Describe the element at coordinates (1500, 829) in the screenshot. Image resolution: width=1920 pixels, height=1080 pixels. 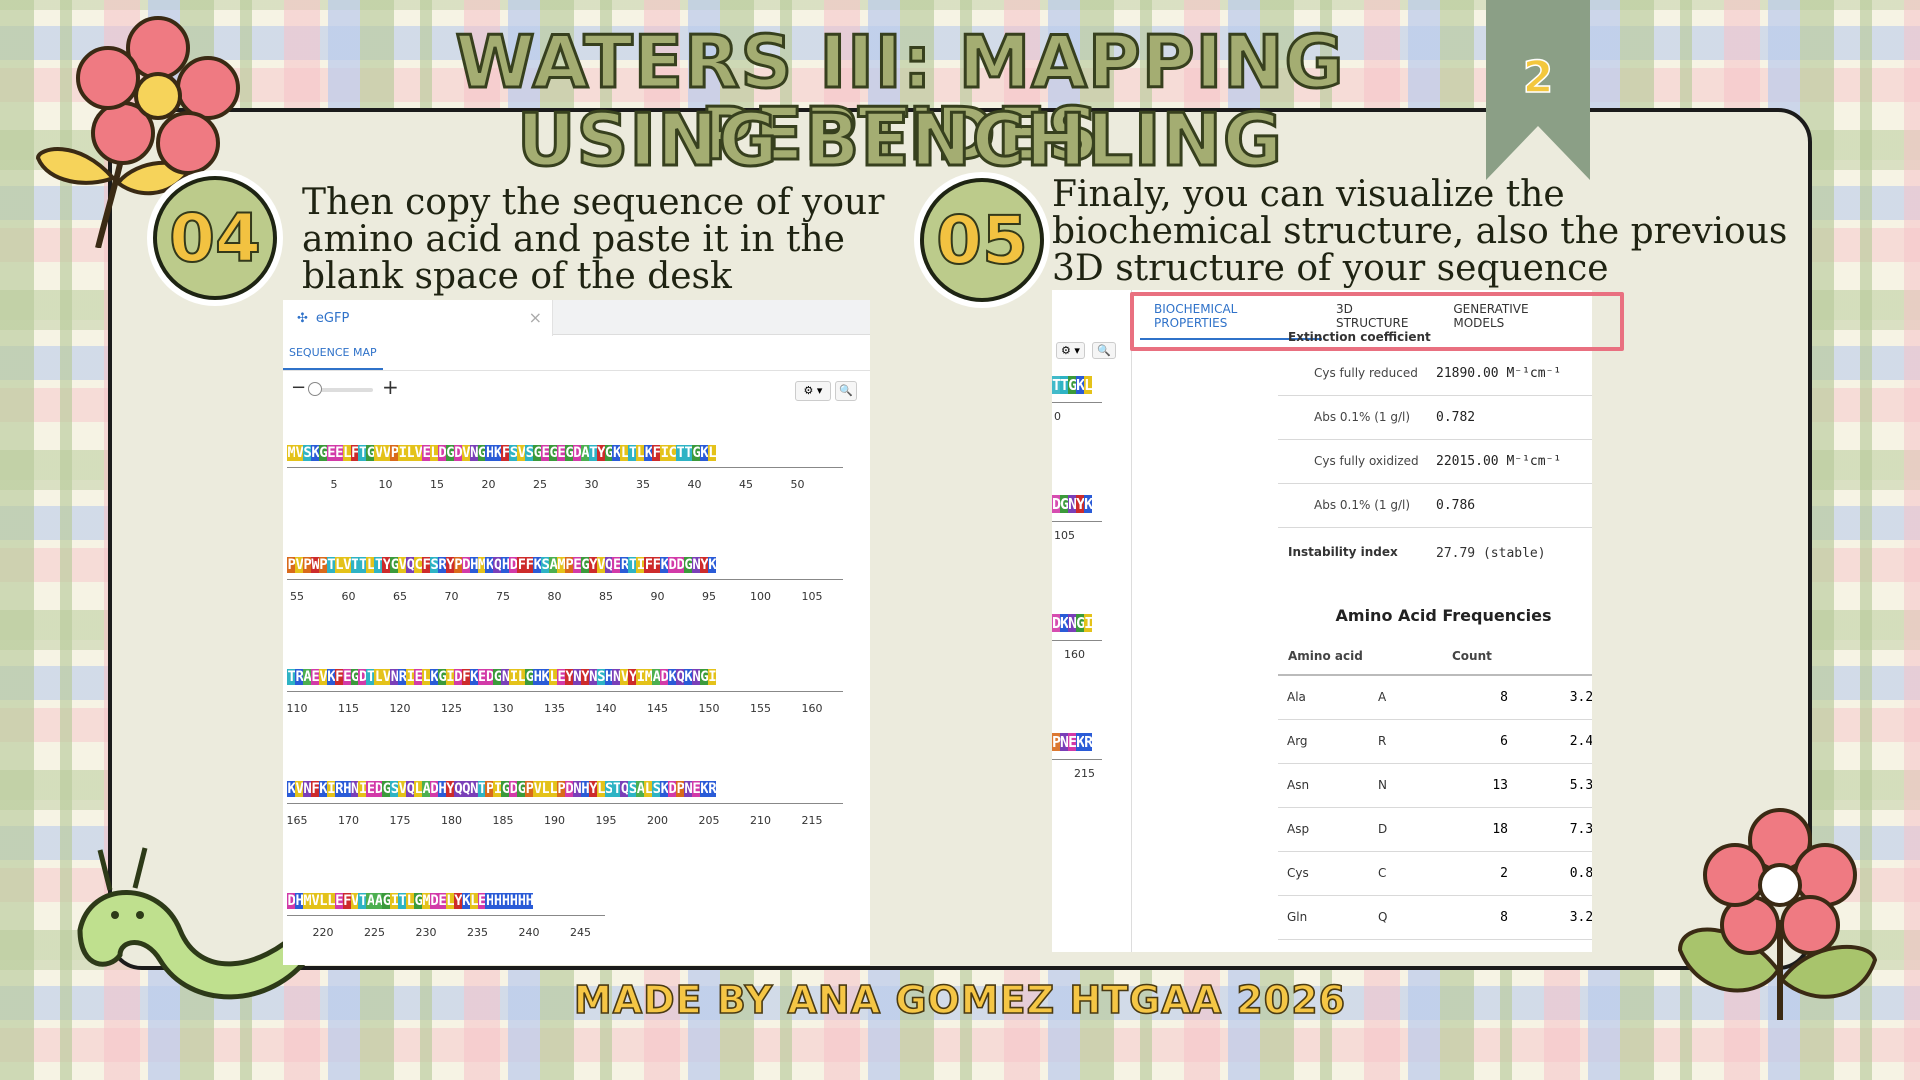
I see `aa-count: 18` at that location.